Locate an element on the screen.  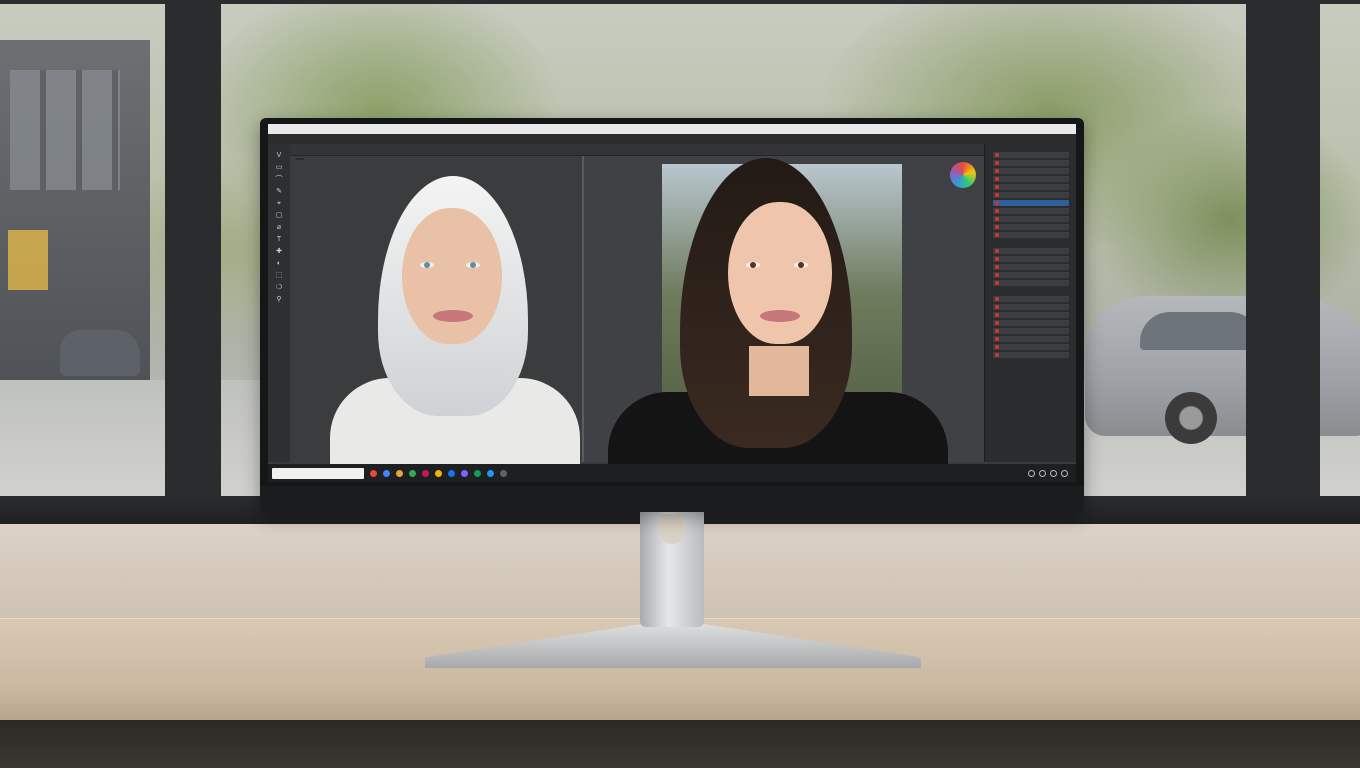
monitor-stand-cable-hole is located at coordinates (672, 529).